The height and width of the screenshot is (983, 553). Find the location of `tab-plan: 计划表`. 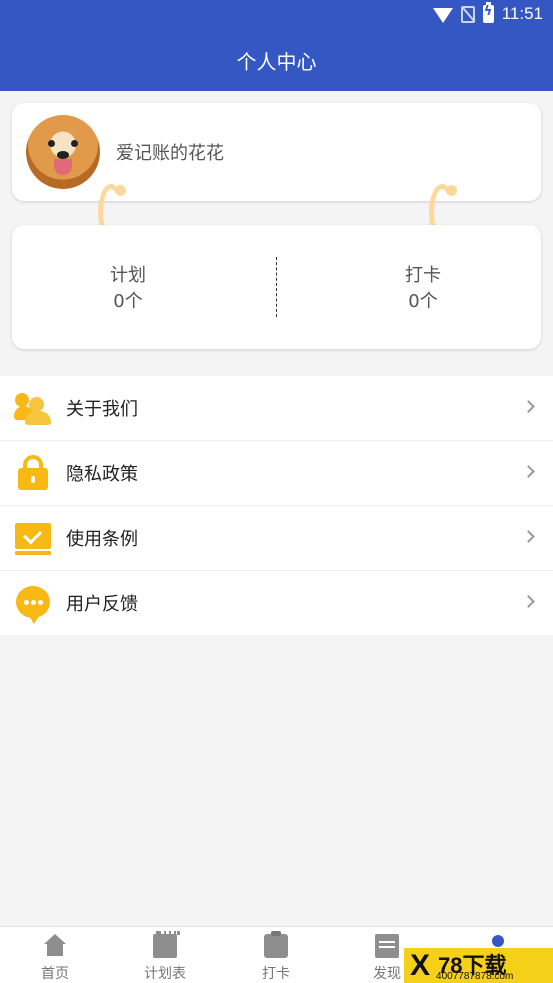

tab-plan: 计划表 is located at coordinates (165, 955).